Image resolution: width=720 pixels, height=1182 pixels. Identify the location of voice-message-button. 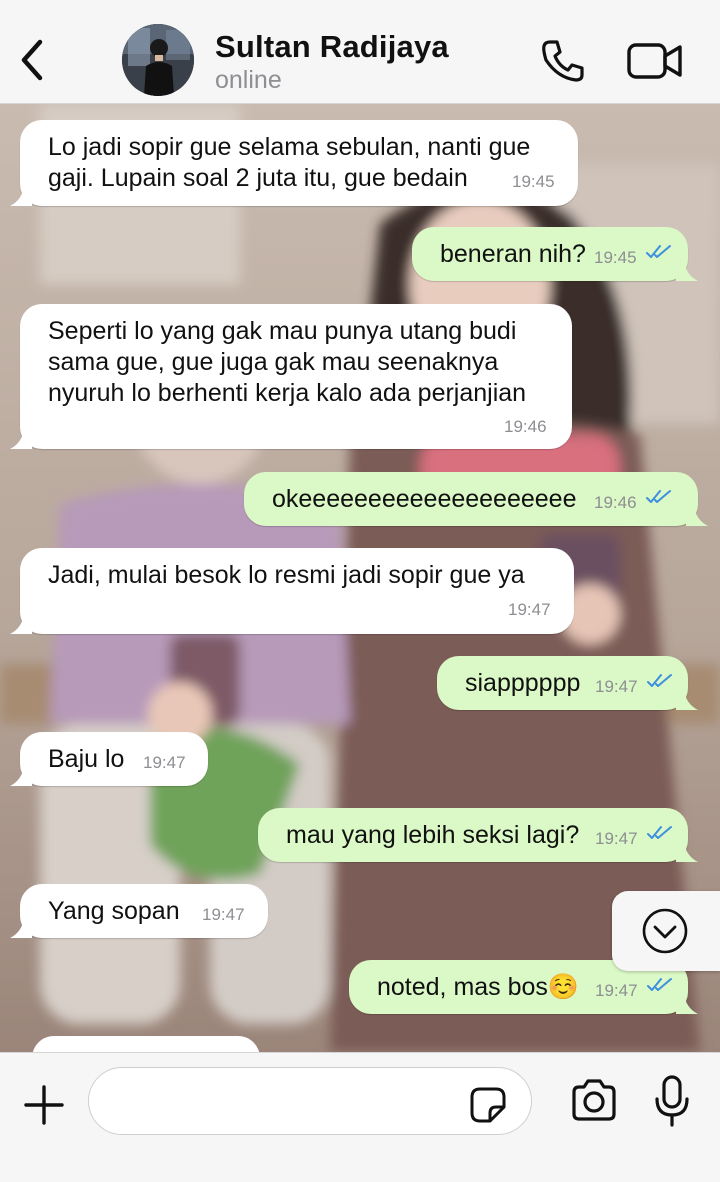
(672, 1101).